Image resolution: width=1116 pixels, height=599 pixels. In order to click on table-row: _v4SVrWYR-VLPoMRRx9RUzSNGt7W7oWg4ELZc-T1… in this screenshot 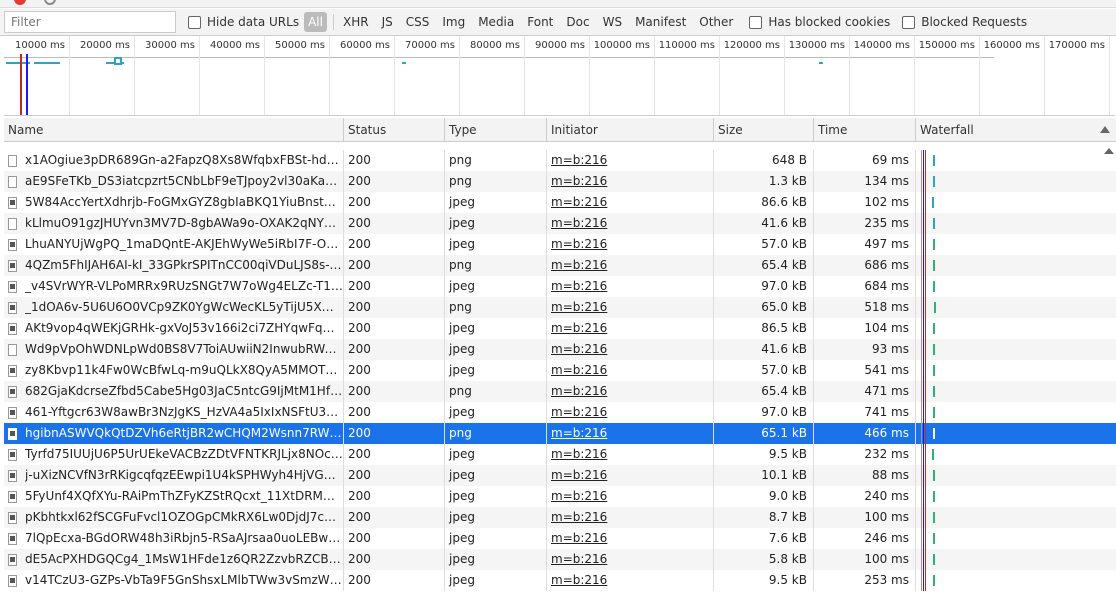, I will do `click(560, 286)`.